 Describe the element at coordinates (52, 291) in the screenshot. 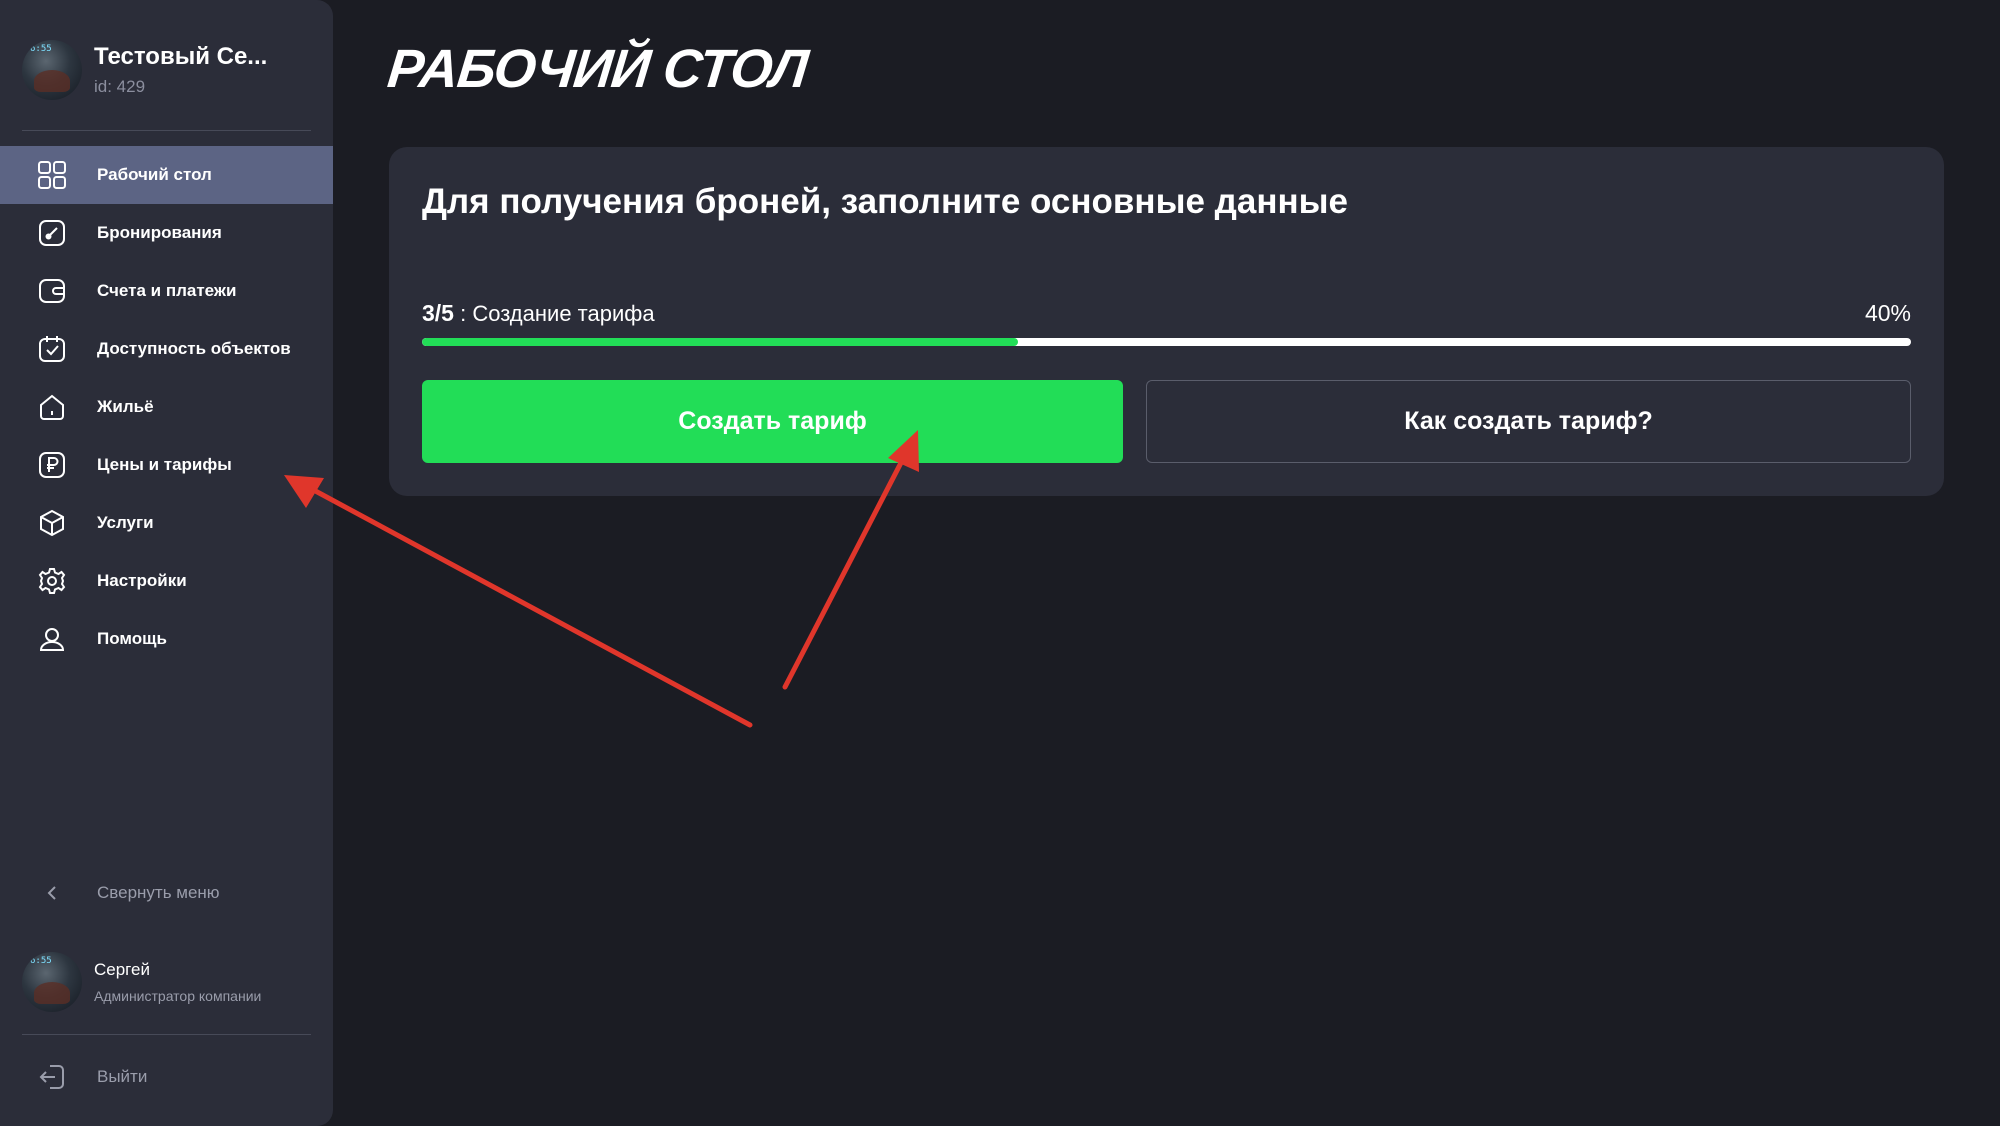

I see `wallet-icon` at that location.